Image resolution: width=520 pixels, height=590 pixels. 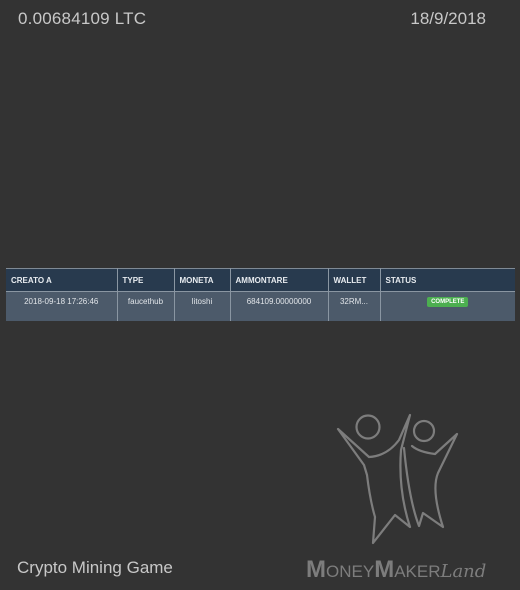 I want to click on amount-text: 684109.00000000, so click(x=279, y=301).